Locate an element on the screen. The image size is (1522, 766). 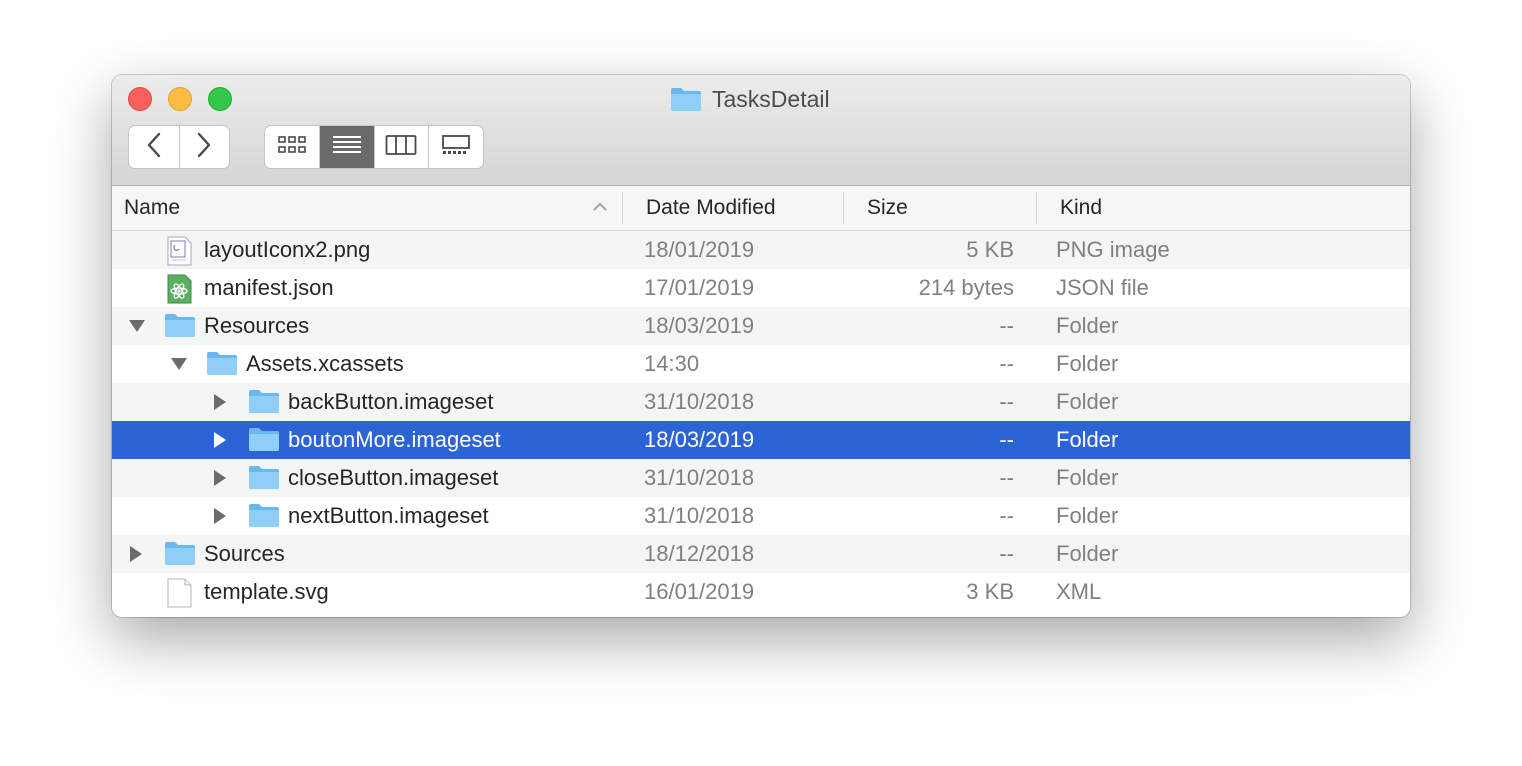
file-name: closeButton.imageset is located at coordinates (393, 477).